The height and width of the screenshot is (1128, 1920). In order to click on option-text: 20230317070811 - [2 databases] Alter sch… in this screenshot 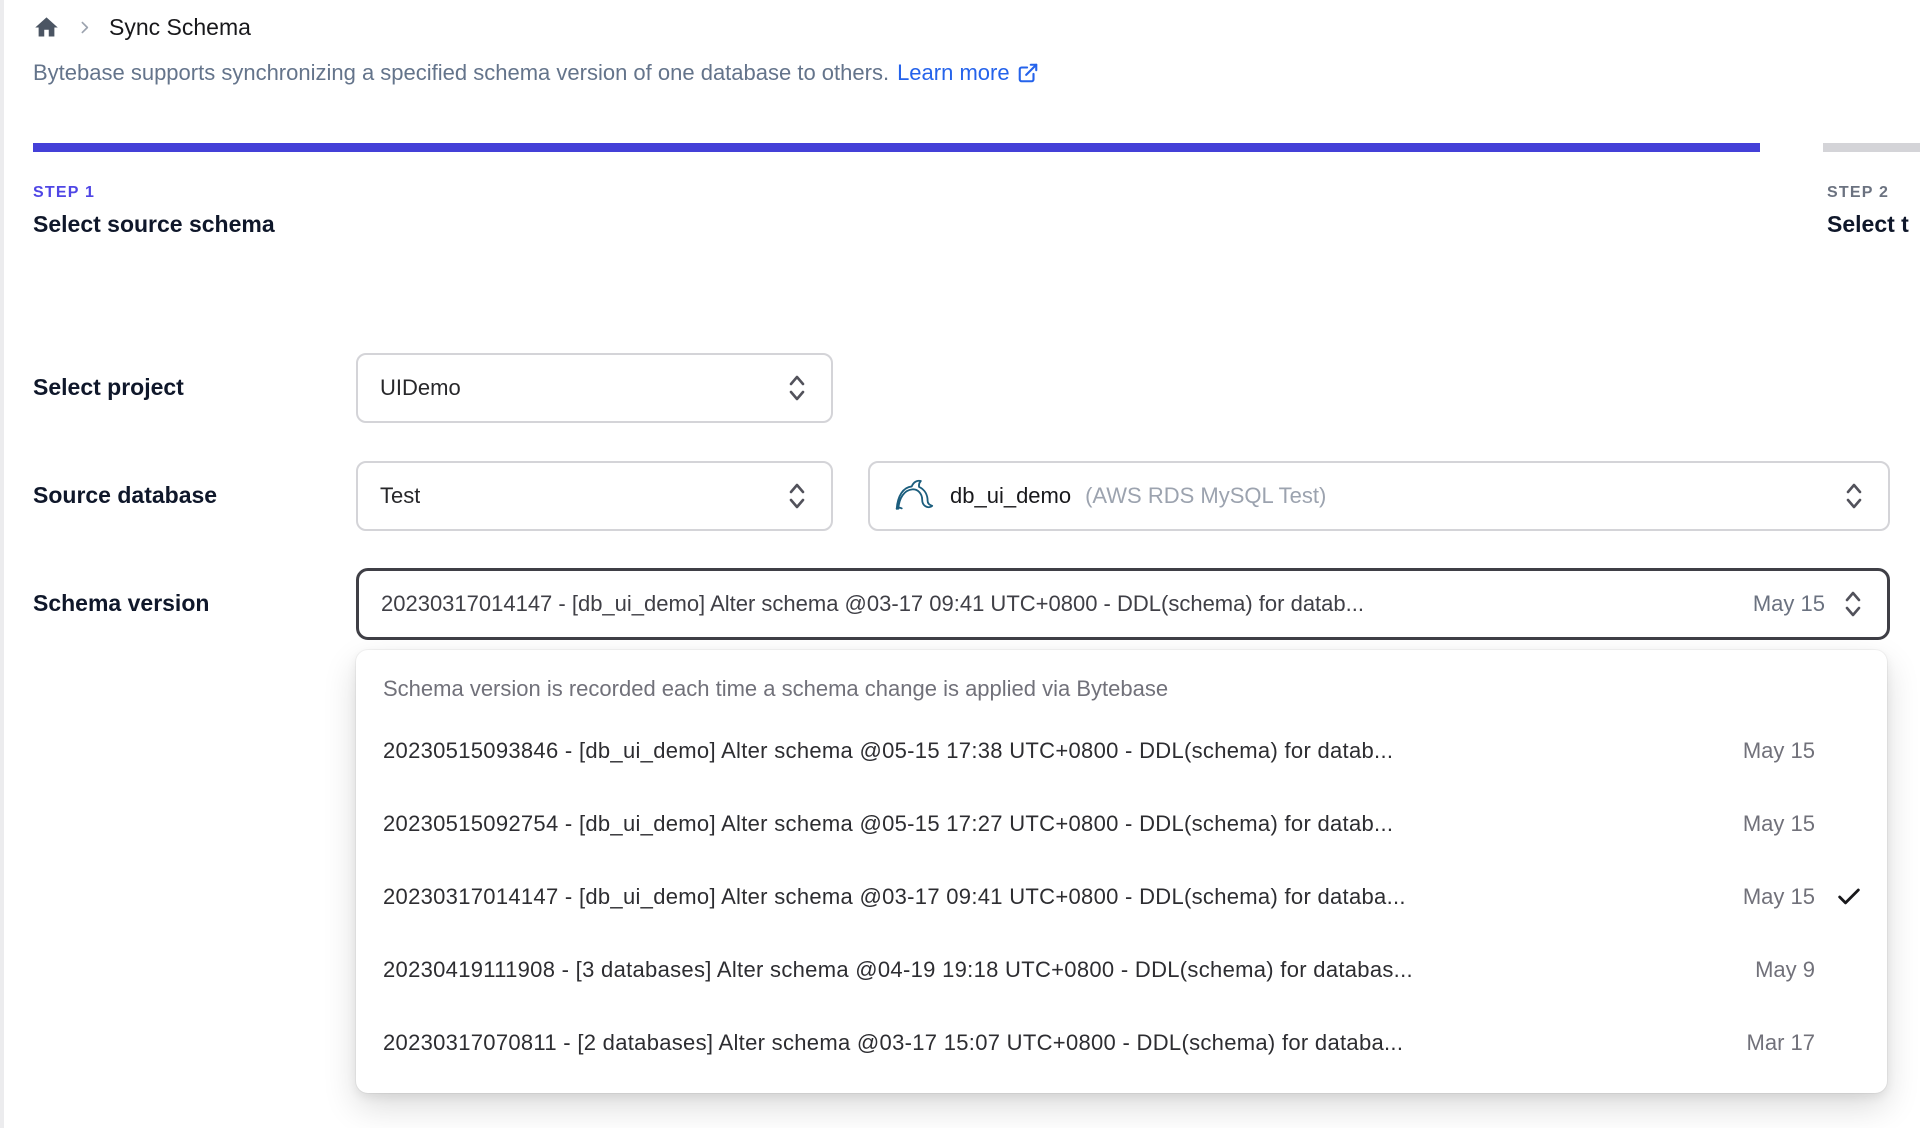, I will do `click(893, 1042)`.